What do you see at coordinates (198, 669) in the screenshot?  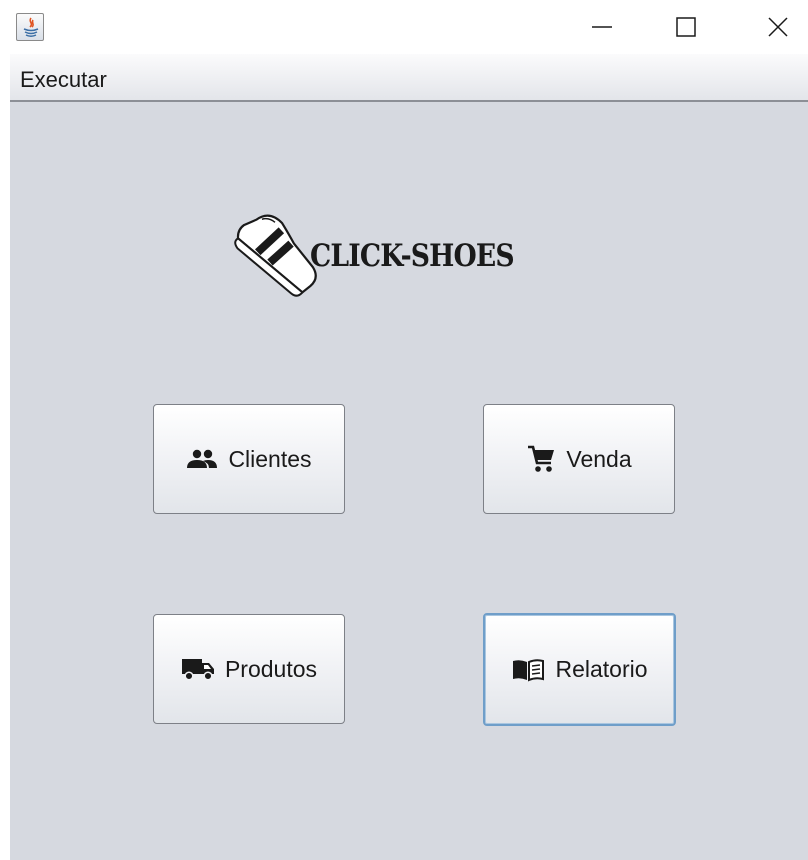 I see `truck-icon` at bounding box center [198, 669].